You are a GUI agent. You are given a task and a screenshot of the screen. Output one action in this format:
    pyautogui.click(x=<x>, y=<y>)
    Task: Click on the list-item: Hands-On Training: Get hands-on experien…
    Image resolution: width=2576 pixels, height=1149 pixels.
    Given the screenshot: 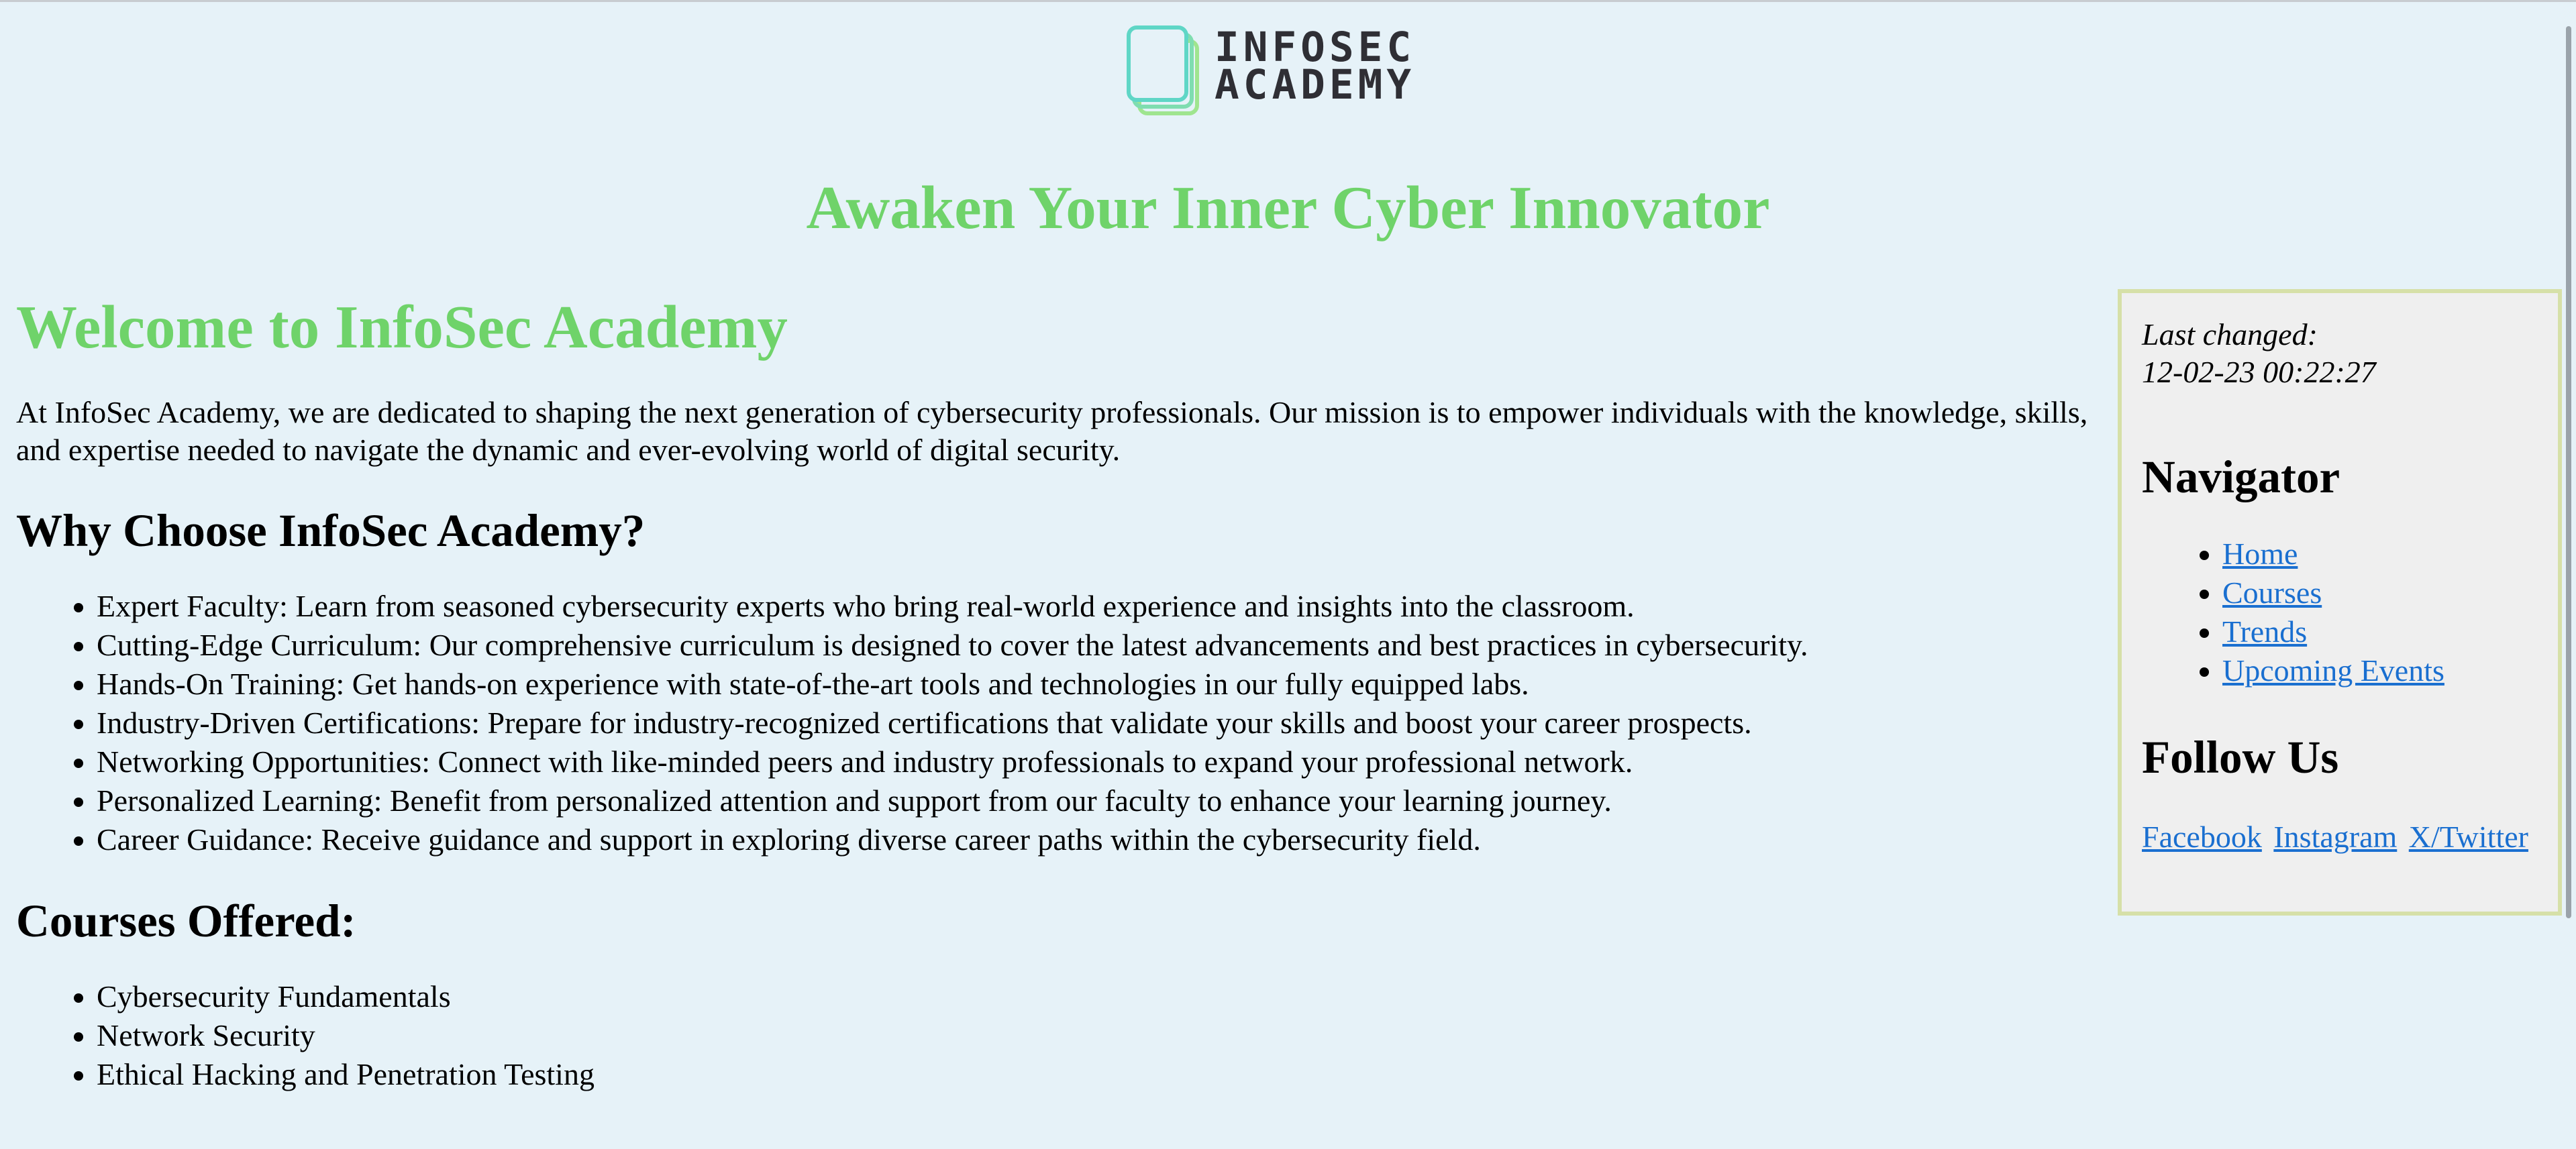 What is the action you would take?
    pyautogui.click(x=1100, y=684)
    